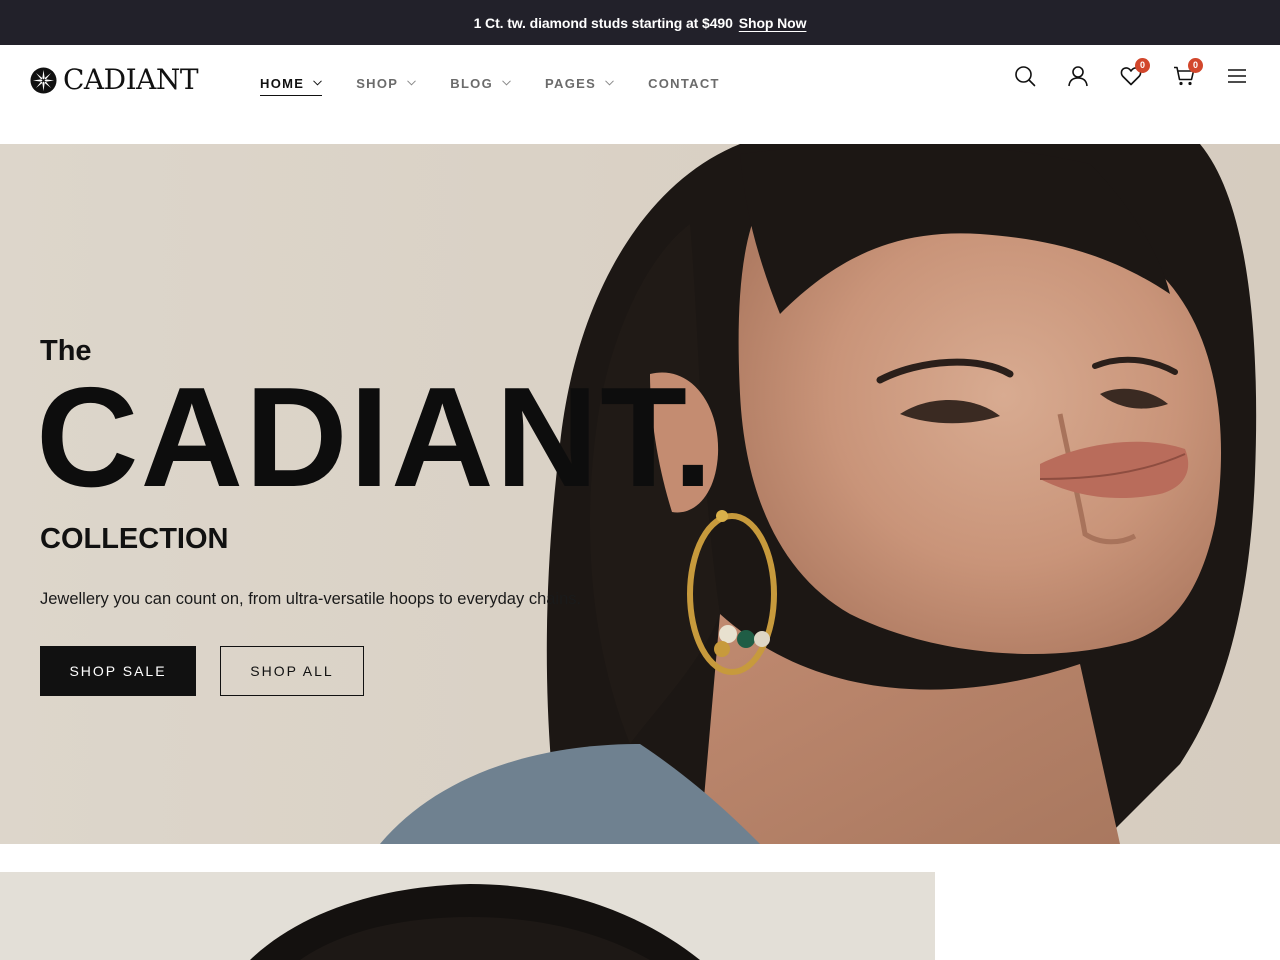 The width and height of the screenshot is (1280, 960). What do you see at coordinates (43, 80) in the screenshot?
I see `logo-star-icon` at bounding box center [43, 80].